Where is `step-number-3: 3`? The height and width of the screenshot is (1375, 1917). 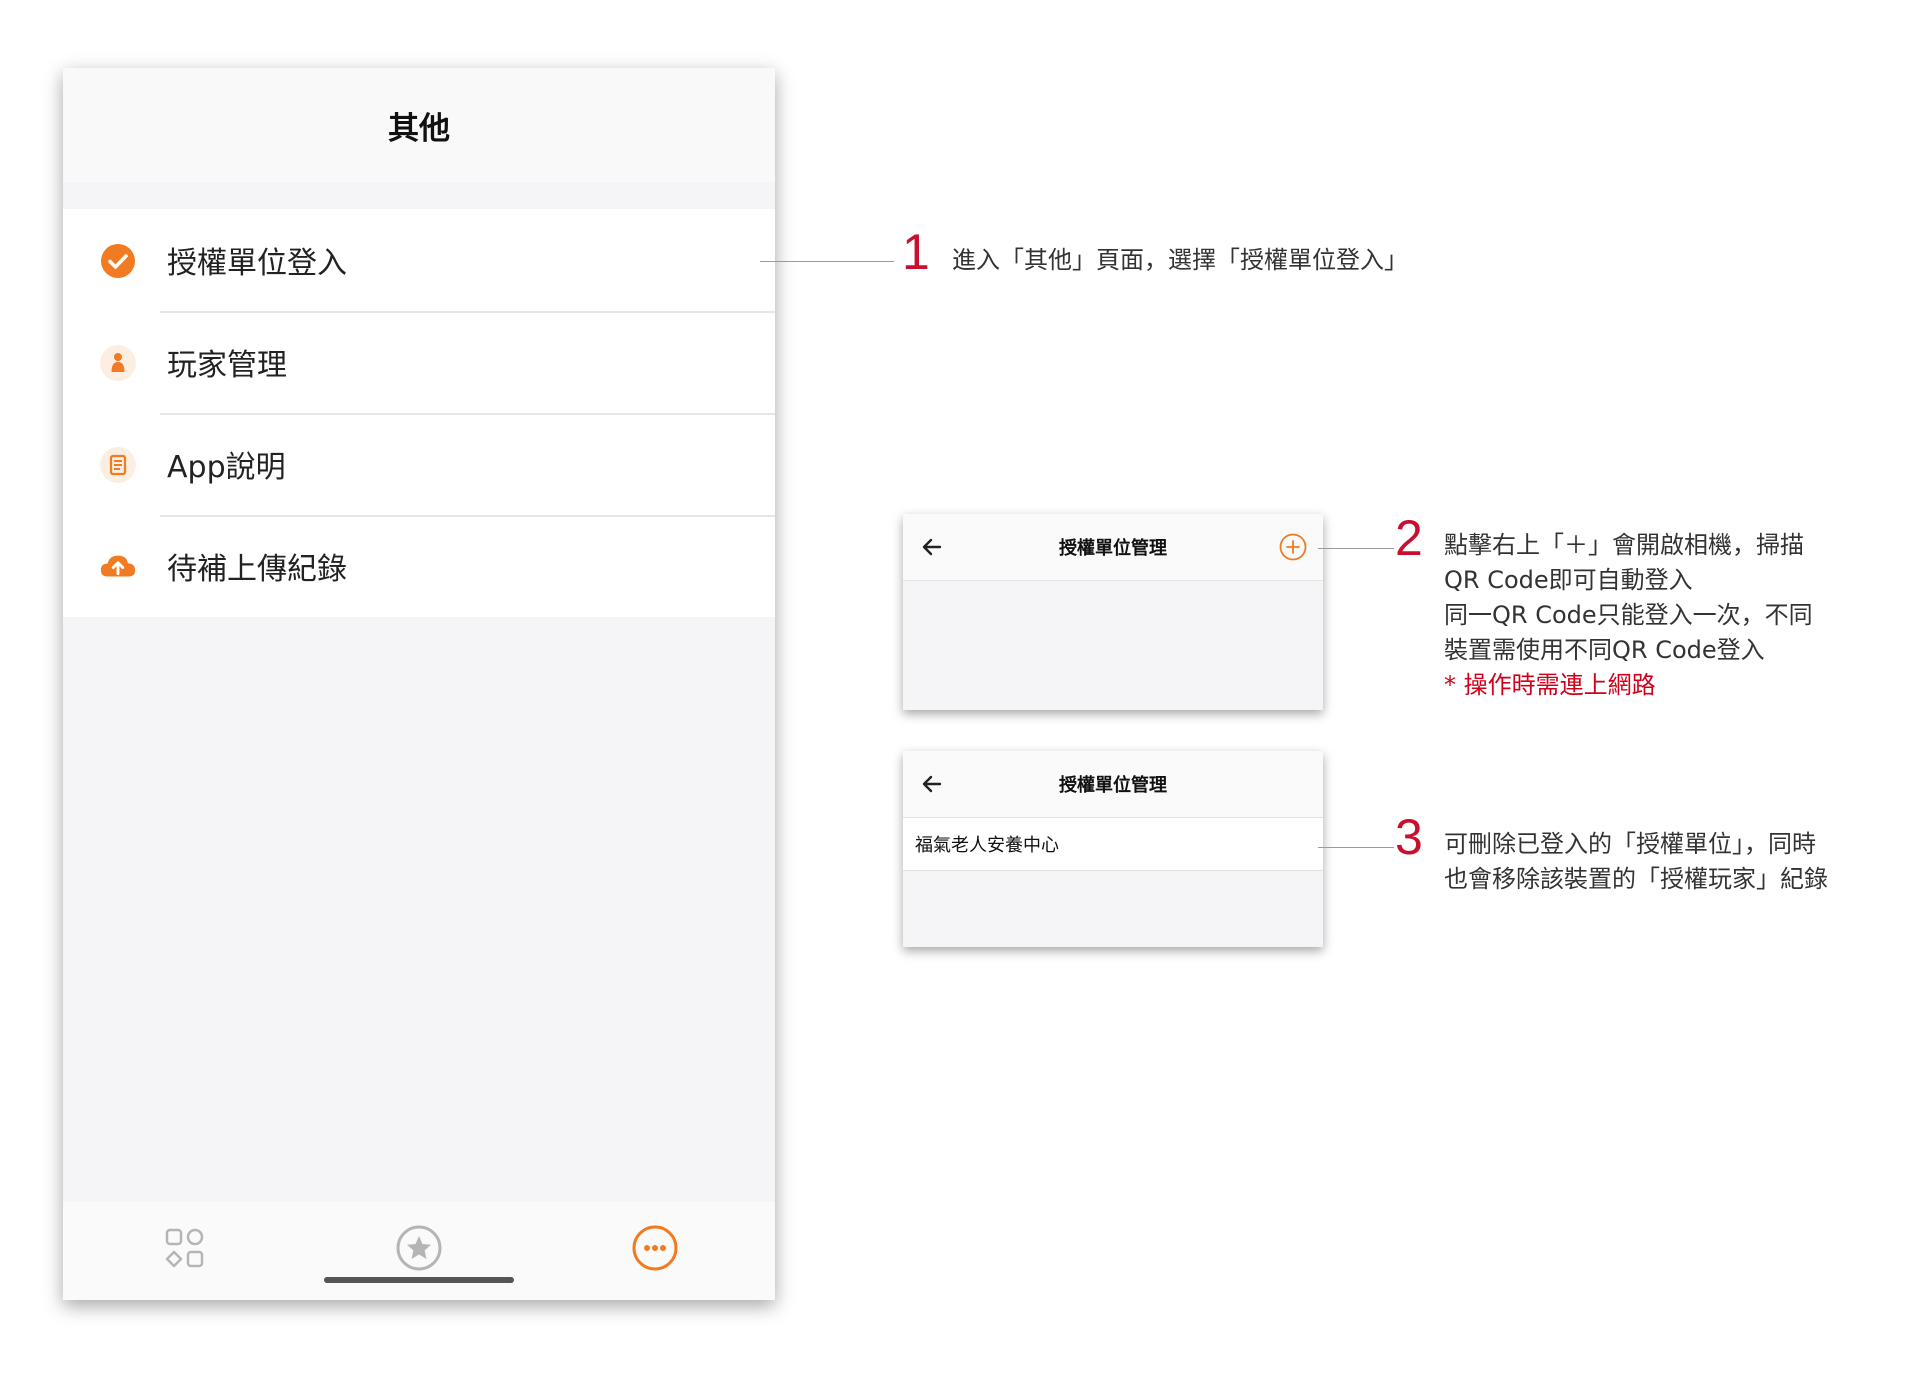 step-number-3: 3 is located at coordinates (1409, 837).